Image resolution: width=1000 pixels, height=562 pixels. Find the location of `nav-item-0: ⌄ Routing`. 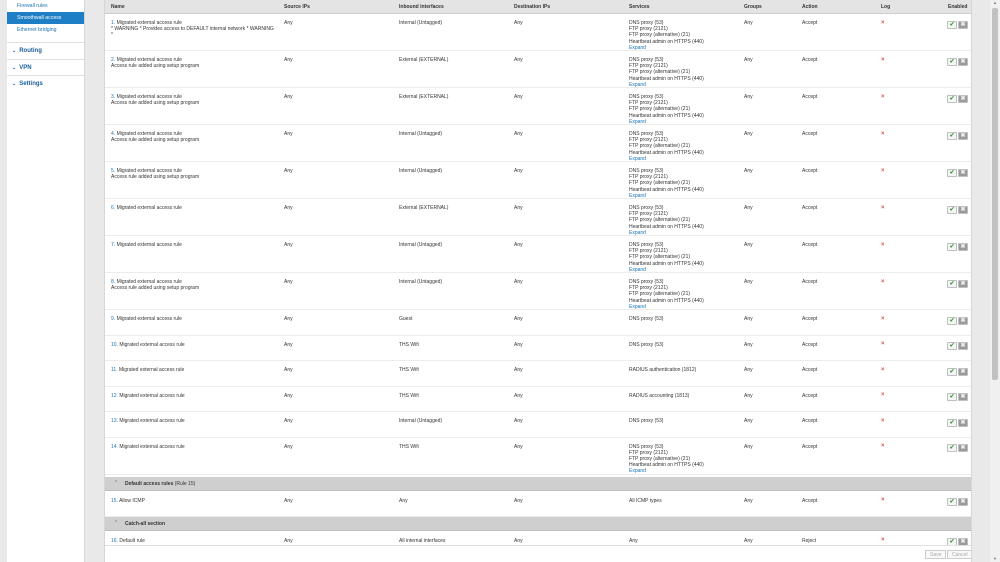

nav-item-0: ⌄ Routing is located at coordinates (45, 50).